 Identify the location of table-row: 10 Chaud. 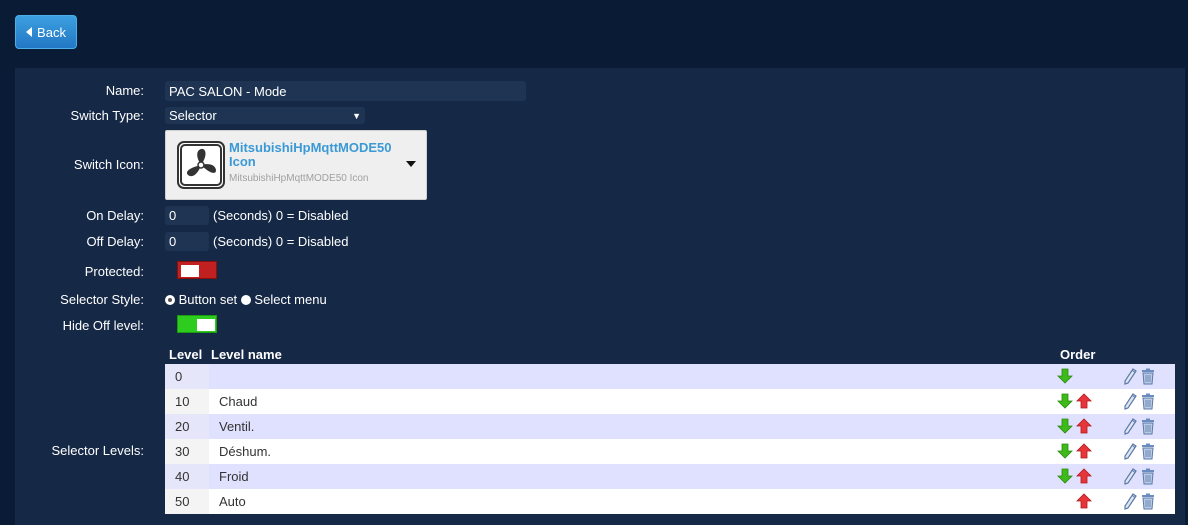
(670, 401).